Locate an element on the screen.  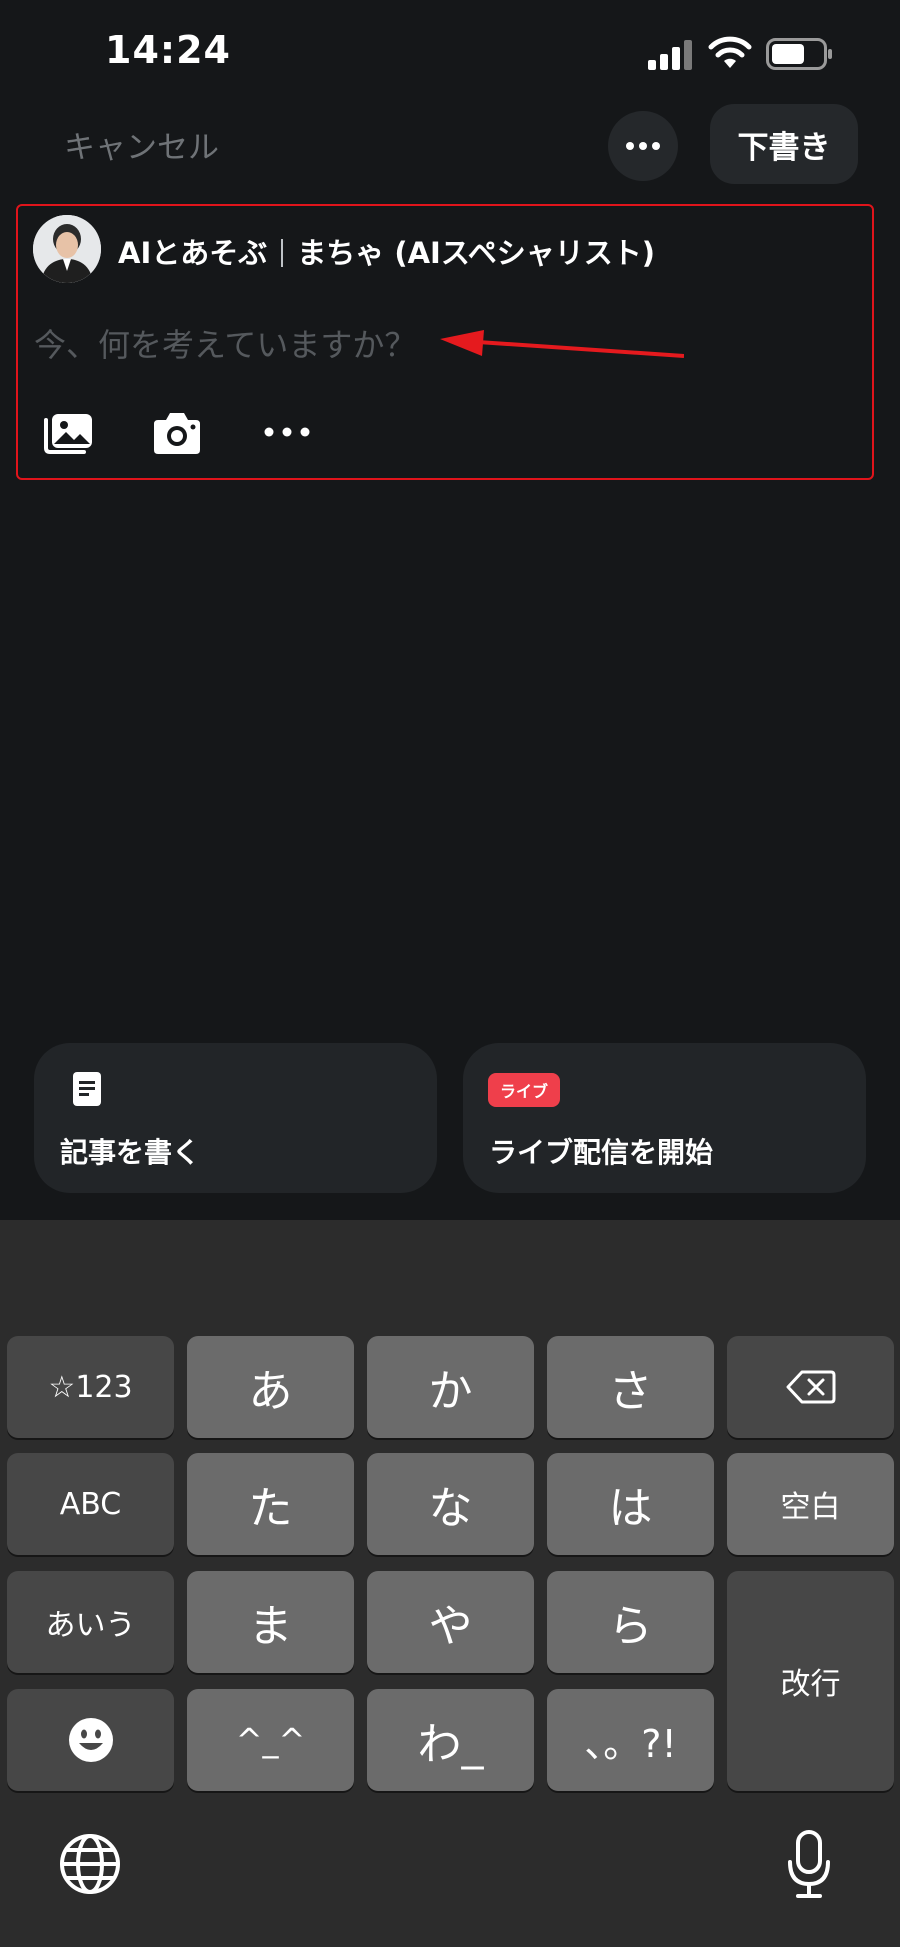
draft-button: 下書き is located at coordinates (784, 144).